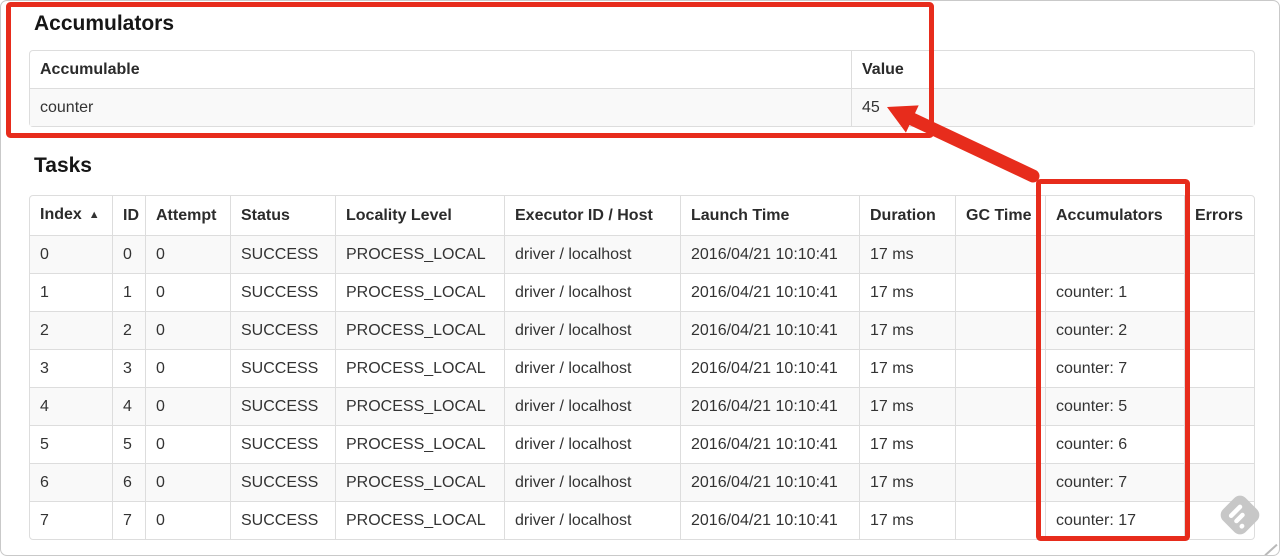  What do you see at coordinates (71, 406) in the screenshot?
I see `cell-index: 4` at bounding box center [71, 406].